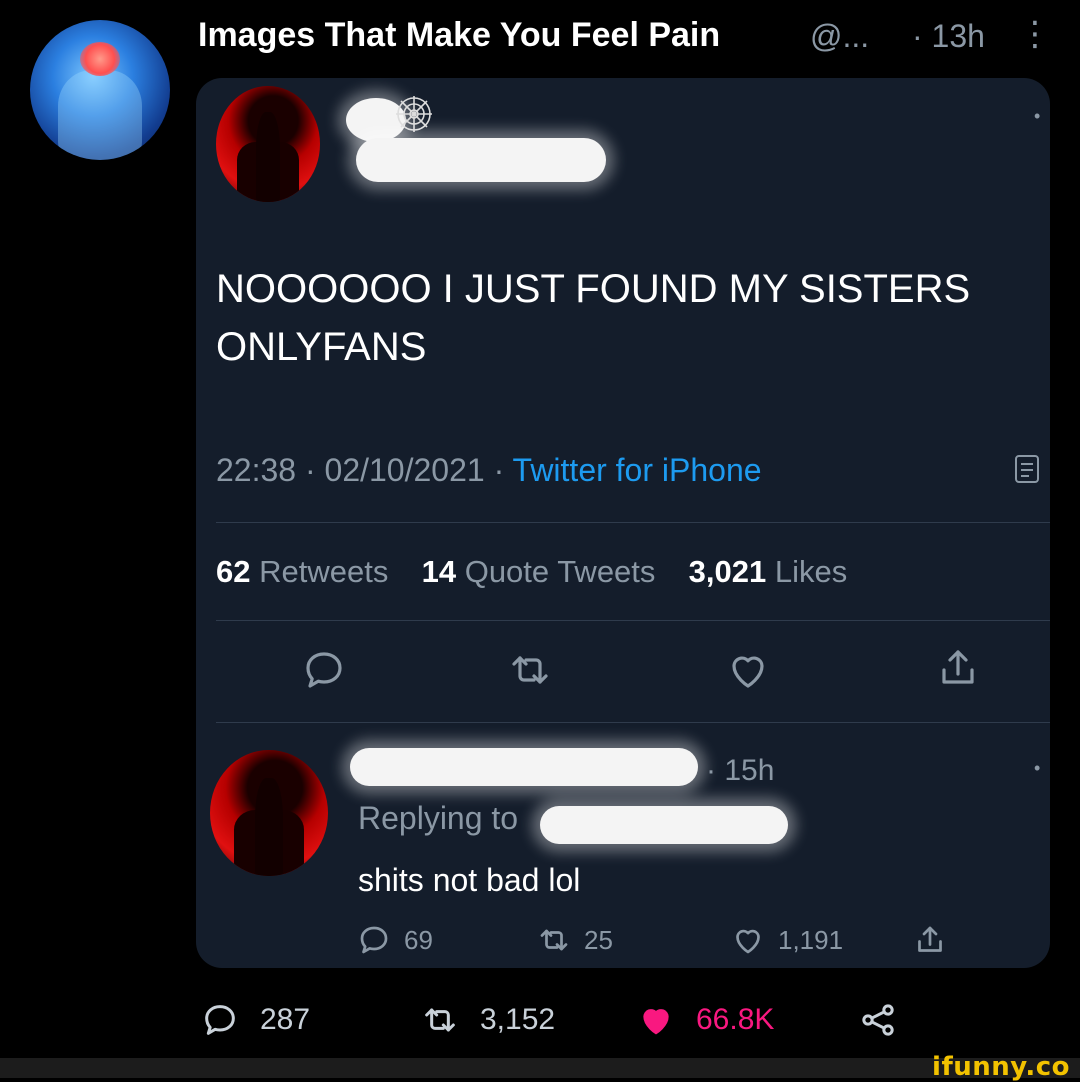  I want to click on spider-web-icon, so click(414, 114).